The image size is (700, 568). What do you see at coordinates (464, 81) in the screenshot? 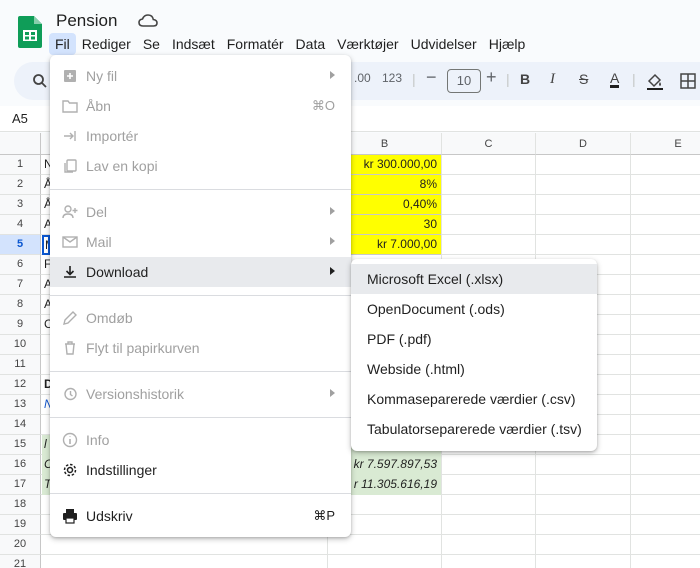
I see `font-size-input: 10` at bounding box center [464, 81].